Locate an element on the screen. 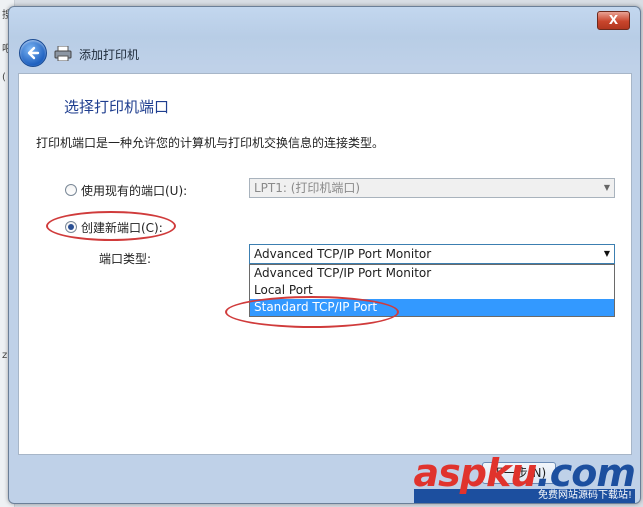 The height and width of the screenshot is (507, 643). use-existing-port-label: 使用现有的端口(U): is located at coordinates (134, 190).